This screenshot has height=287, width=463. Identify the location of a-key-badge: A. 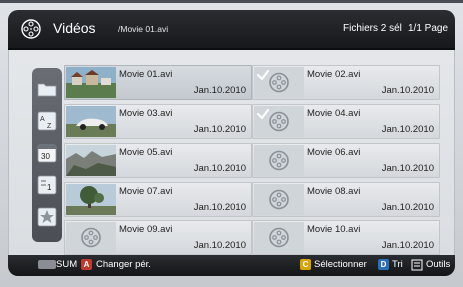
(86, 264).